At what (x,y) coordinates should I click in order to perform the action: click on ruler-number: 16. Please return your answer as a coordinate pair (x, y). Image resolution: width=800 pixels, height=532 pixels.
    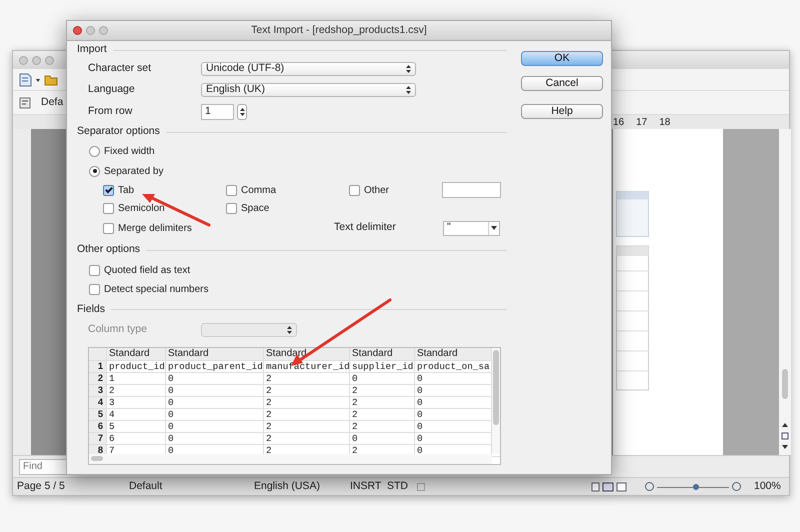
    Looking at the image, I should click on (618, 123).